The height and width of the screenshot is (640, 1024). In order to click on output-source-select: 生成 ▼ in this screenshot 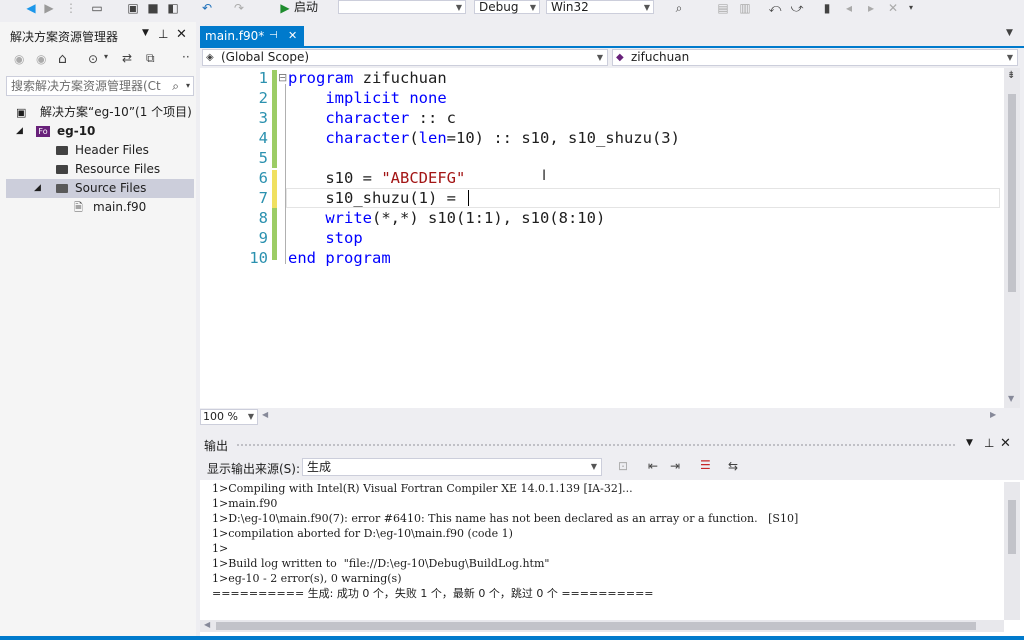, I will do `click(452, 467)`.